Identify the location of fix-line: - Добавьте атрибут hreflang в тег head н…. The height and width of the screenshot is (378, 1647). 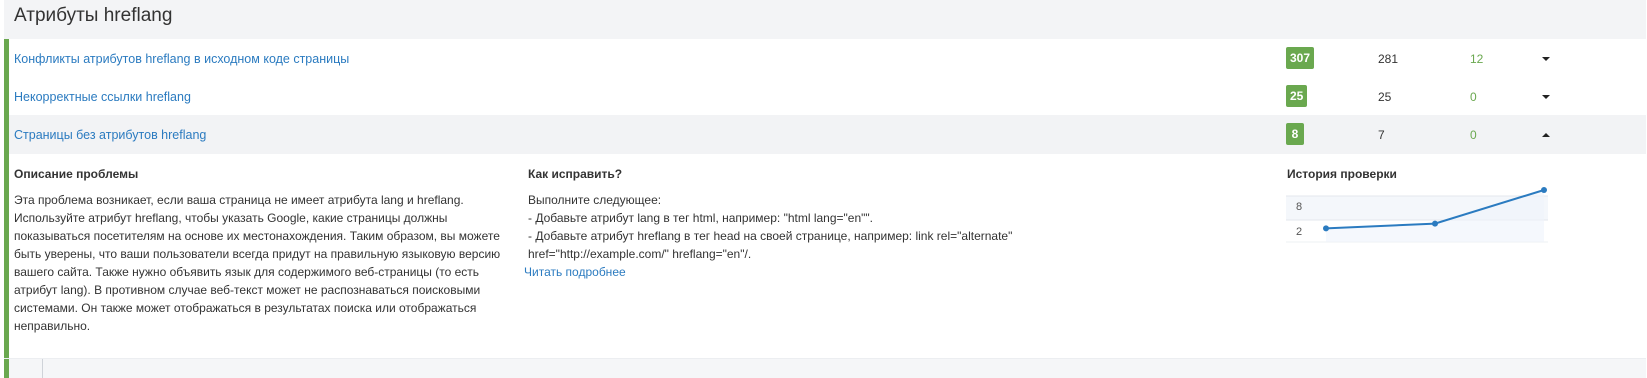
(770, 236).